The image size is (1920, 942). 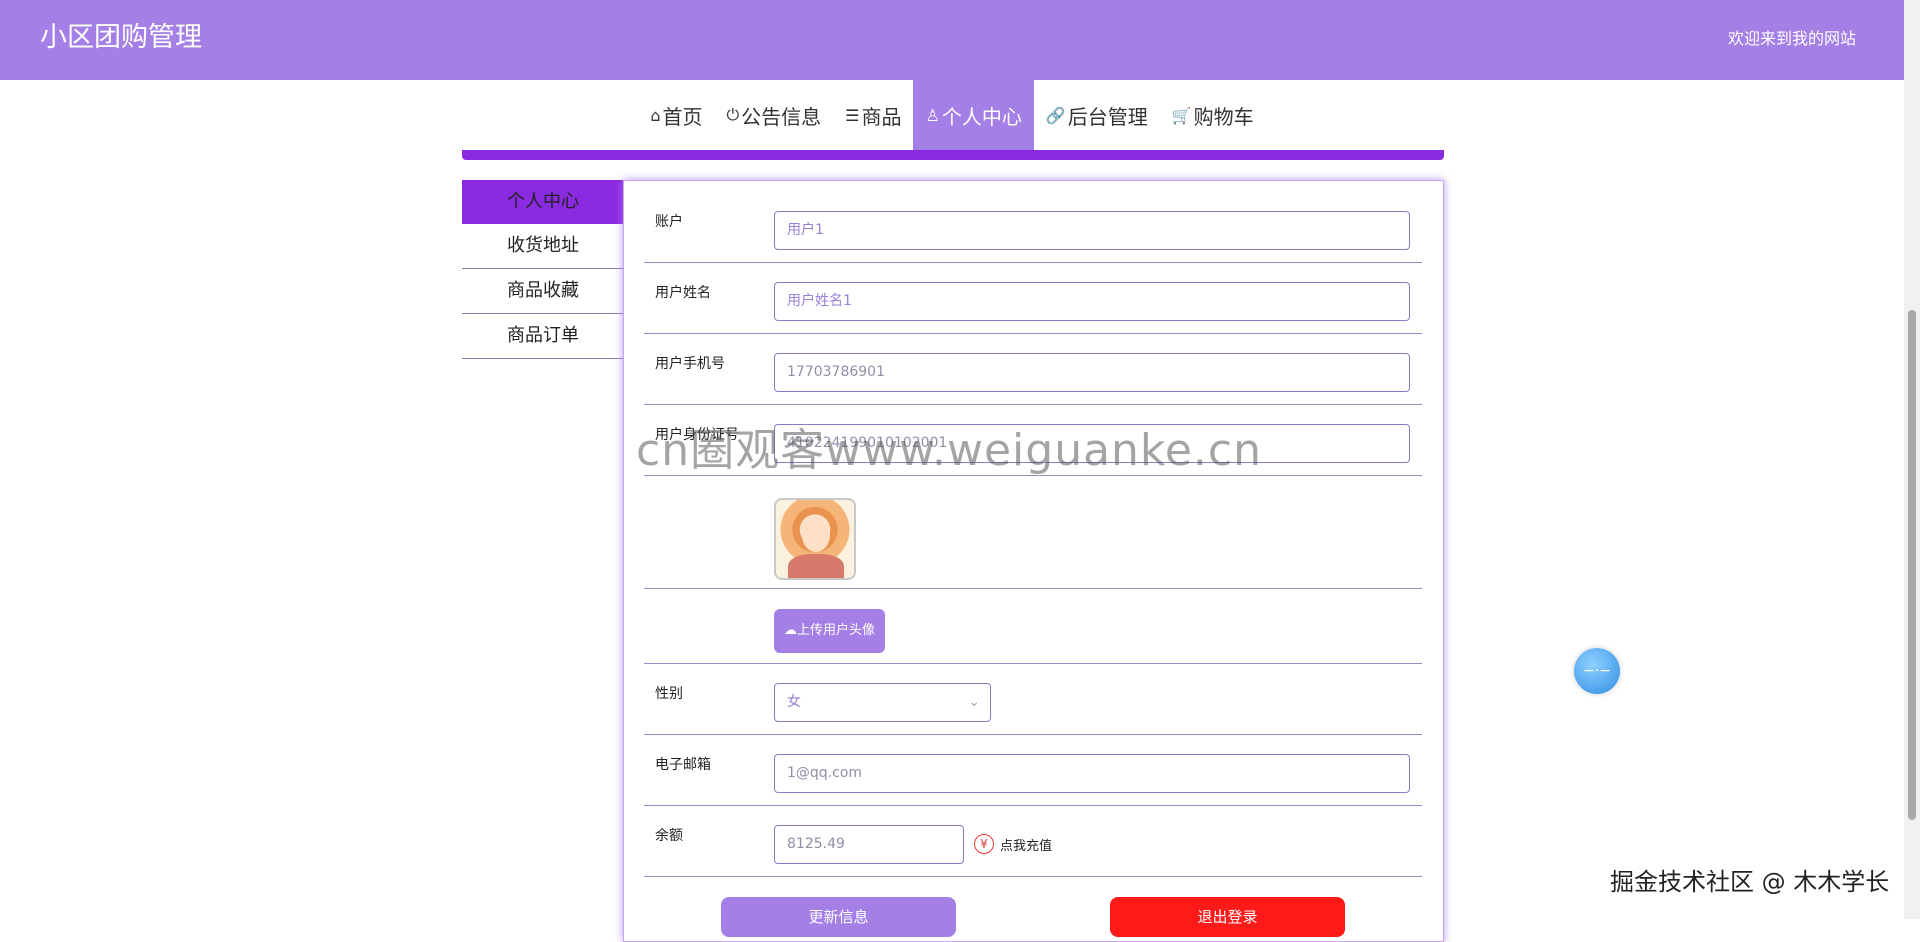 I want to click on sidebar-item-favorites: 商品收藏, so click(x=542, y=291).